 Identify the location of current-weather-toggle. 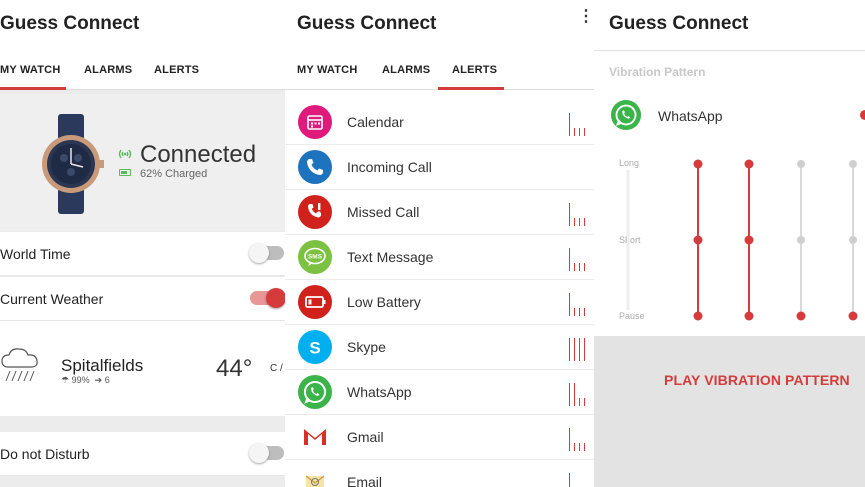
(267, 298).